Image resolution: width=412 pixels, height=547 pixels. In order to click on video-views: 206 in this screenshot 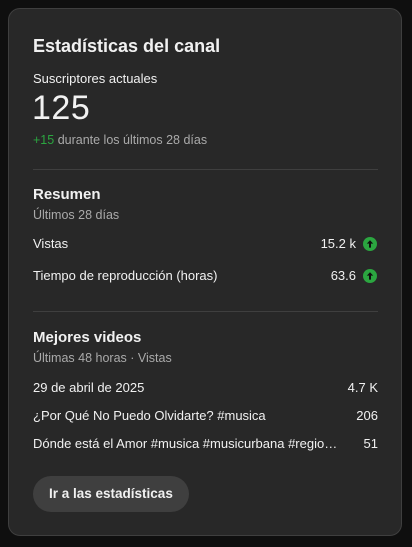, I will do `click(367, 415)`.